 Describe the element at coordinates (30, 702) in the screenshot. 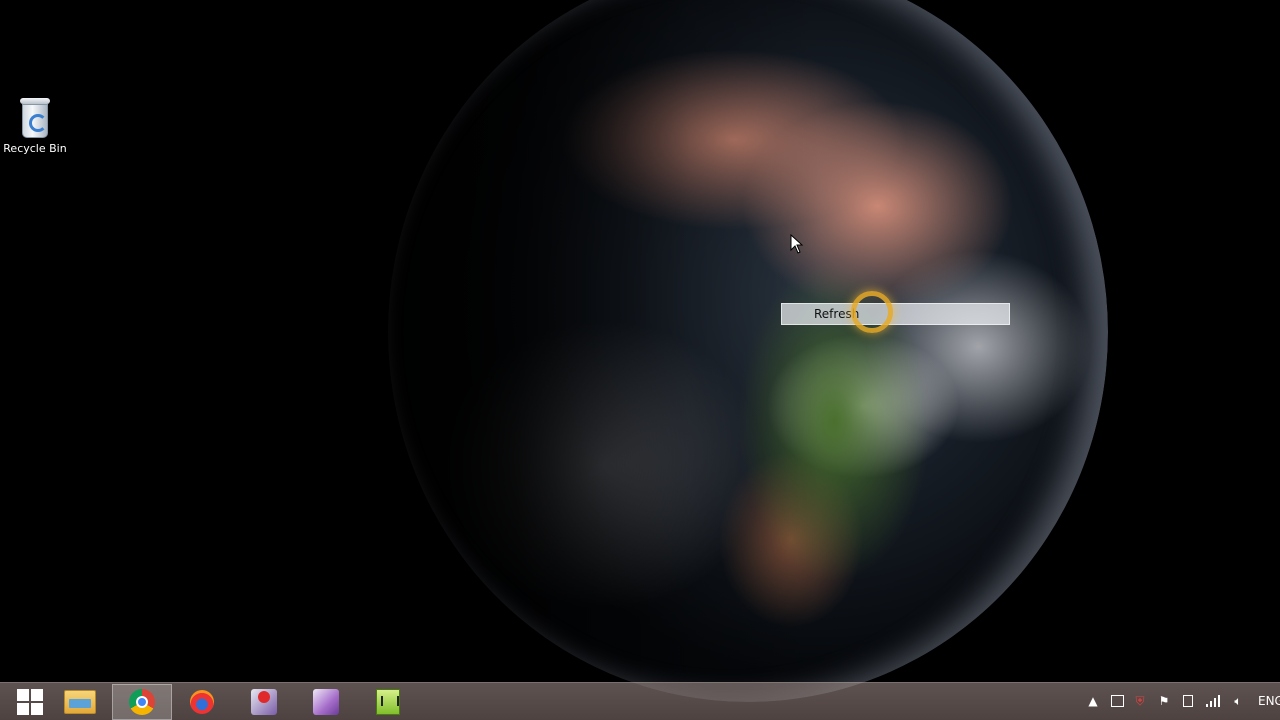

I see `windows-logo-icon` at that location.